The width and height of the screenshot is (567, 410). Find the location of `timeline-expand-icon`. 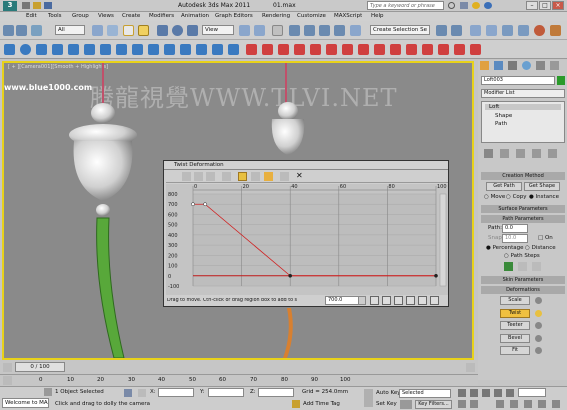

timeline-expand-icon is located at coordinates (7, 367).